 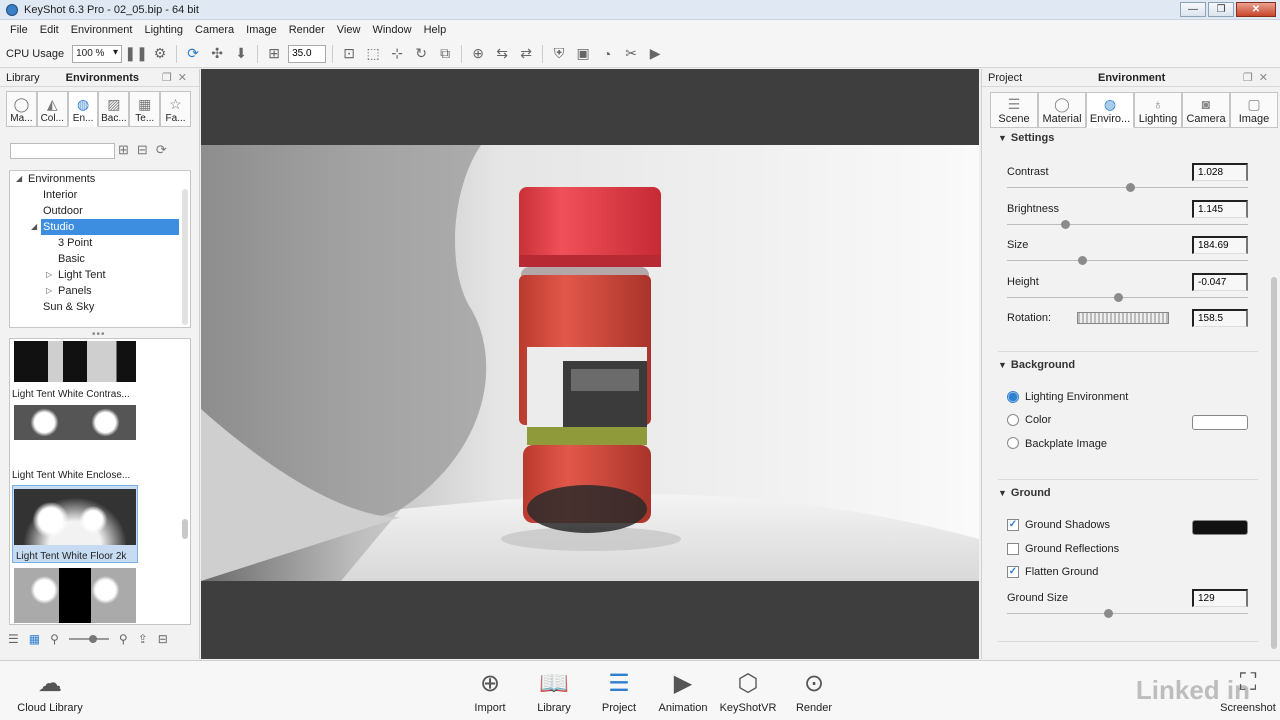 What do you see at coordinates (1024, 493) in the screenshot?
I see `ground-section-toggle: ▼ Ground` at bounding box center [1024, 493].